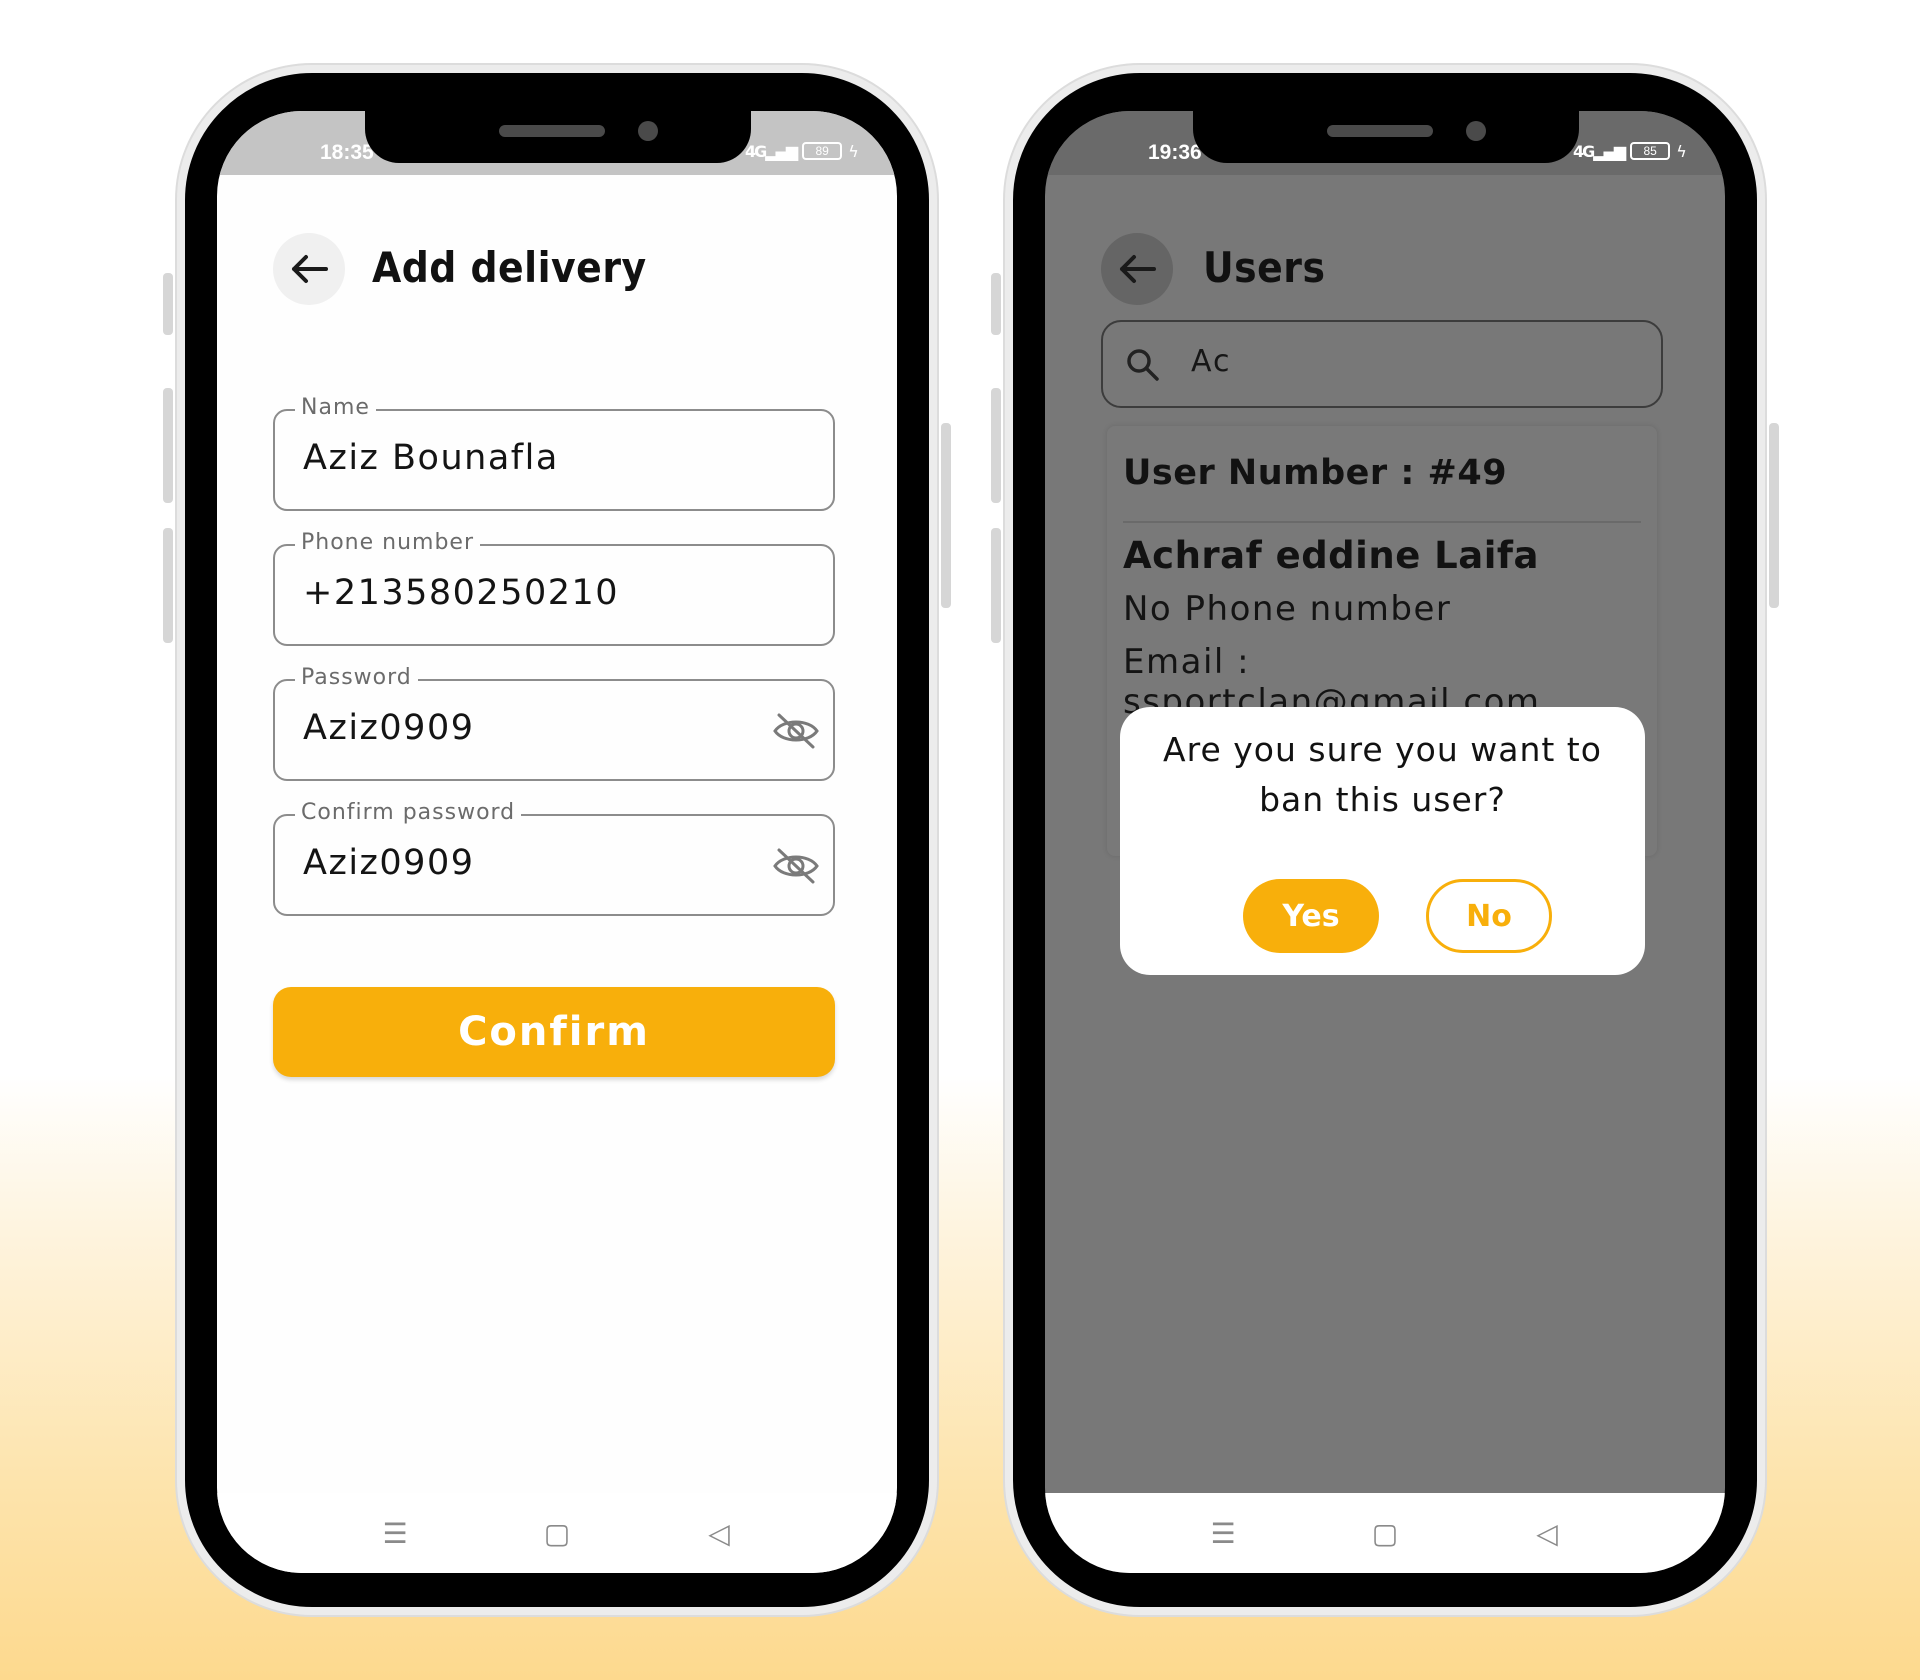 Image resolution: width=1920 pixels, height=1680 pixels. I want to click on field-label: Password, so click(356, 677).